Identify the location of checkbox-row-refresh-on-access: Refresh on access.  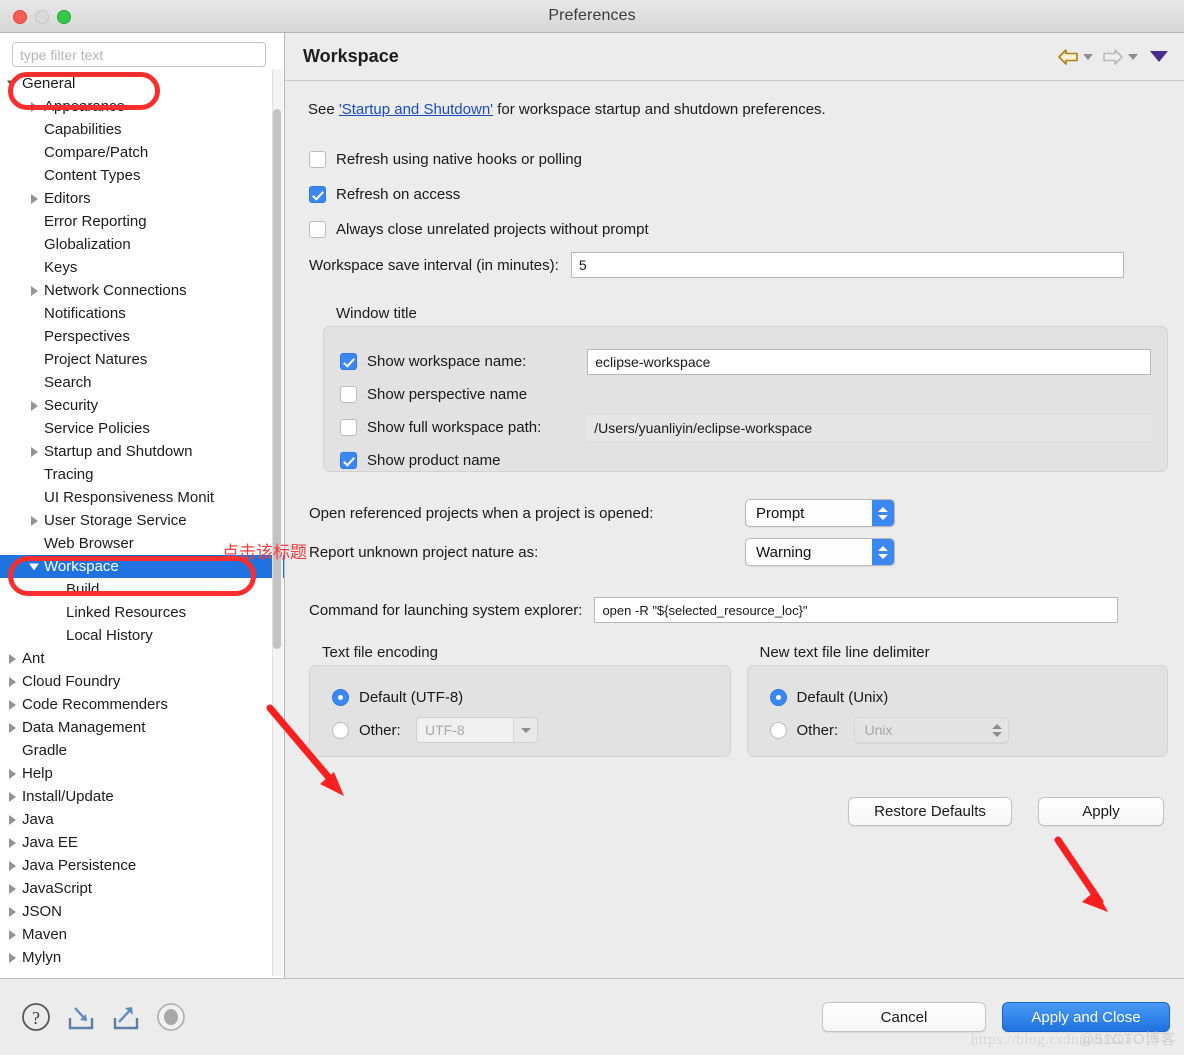
(737, 194).